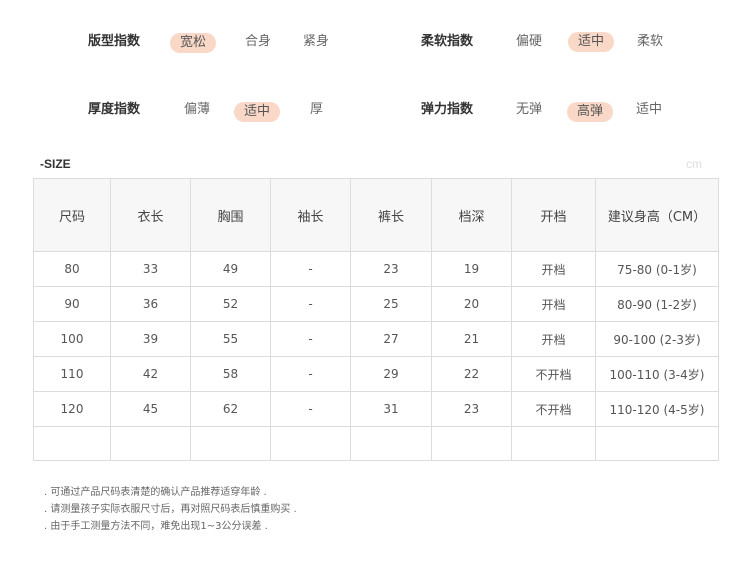 Image resolution: width=750 pixels, height=563 pixels. What do you see at coordinates (230, 215) in the screenshot?
I see `header-chest: 胸围` at bounding box center [230, 215].